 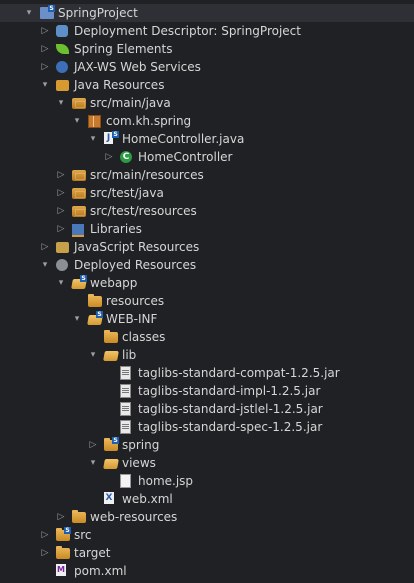 I want to click on tree-item-label: com.kh.spring, so click(x=149, y=121).